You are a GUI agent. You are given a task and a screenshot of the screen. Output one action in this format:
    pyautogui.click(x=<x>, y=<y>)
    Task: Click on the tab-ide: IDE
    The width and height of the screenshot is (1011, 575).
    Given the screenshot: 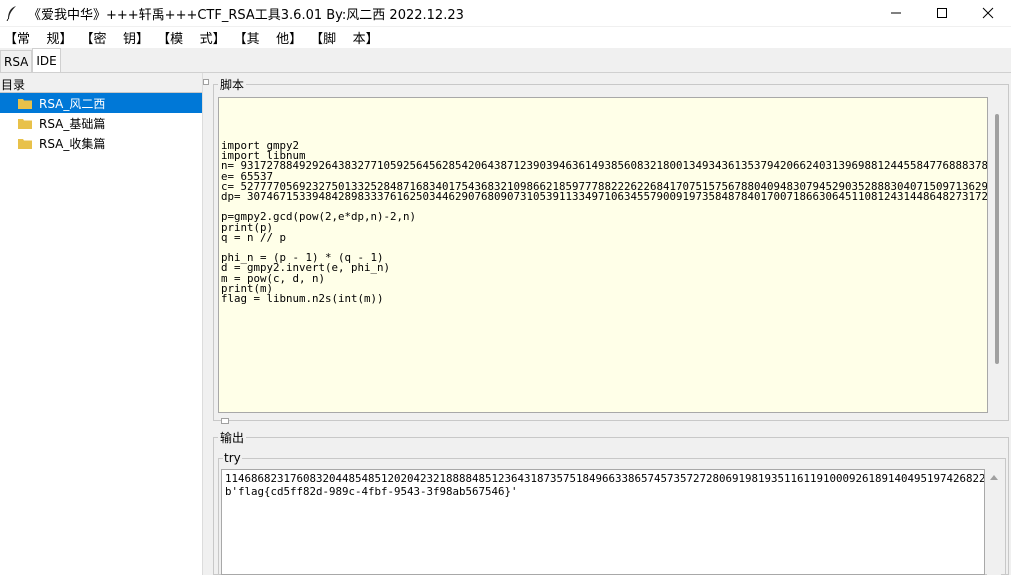 What is the action you would take?
    pyautogui.click(x=46, y=60)
    